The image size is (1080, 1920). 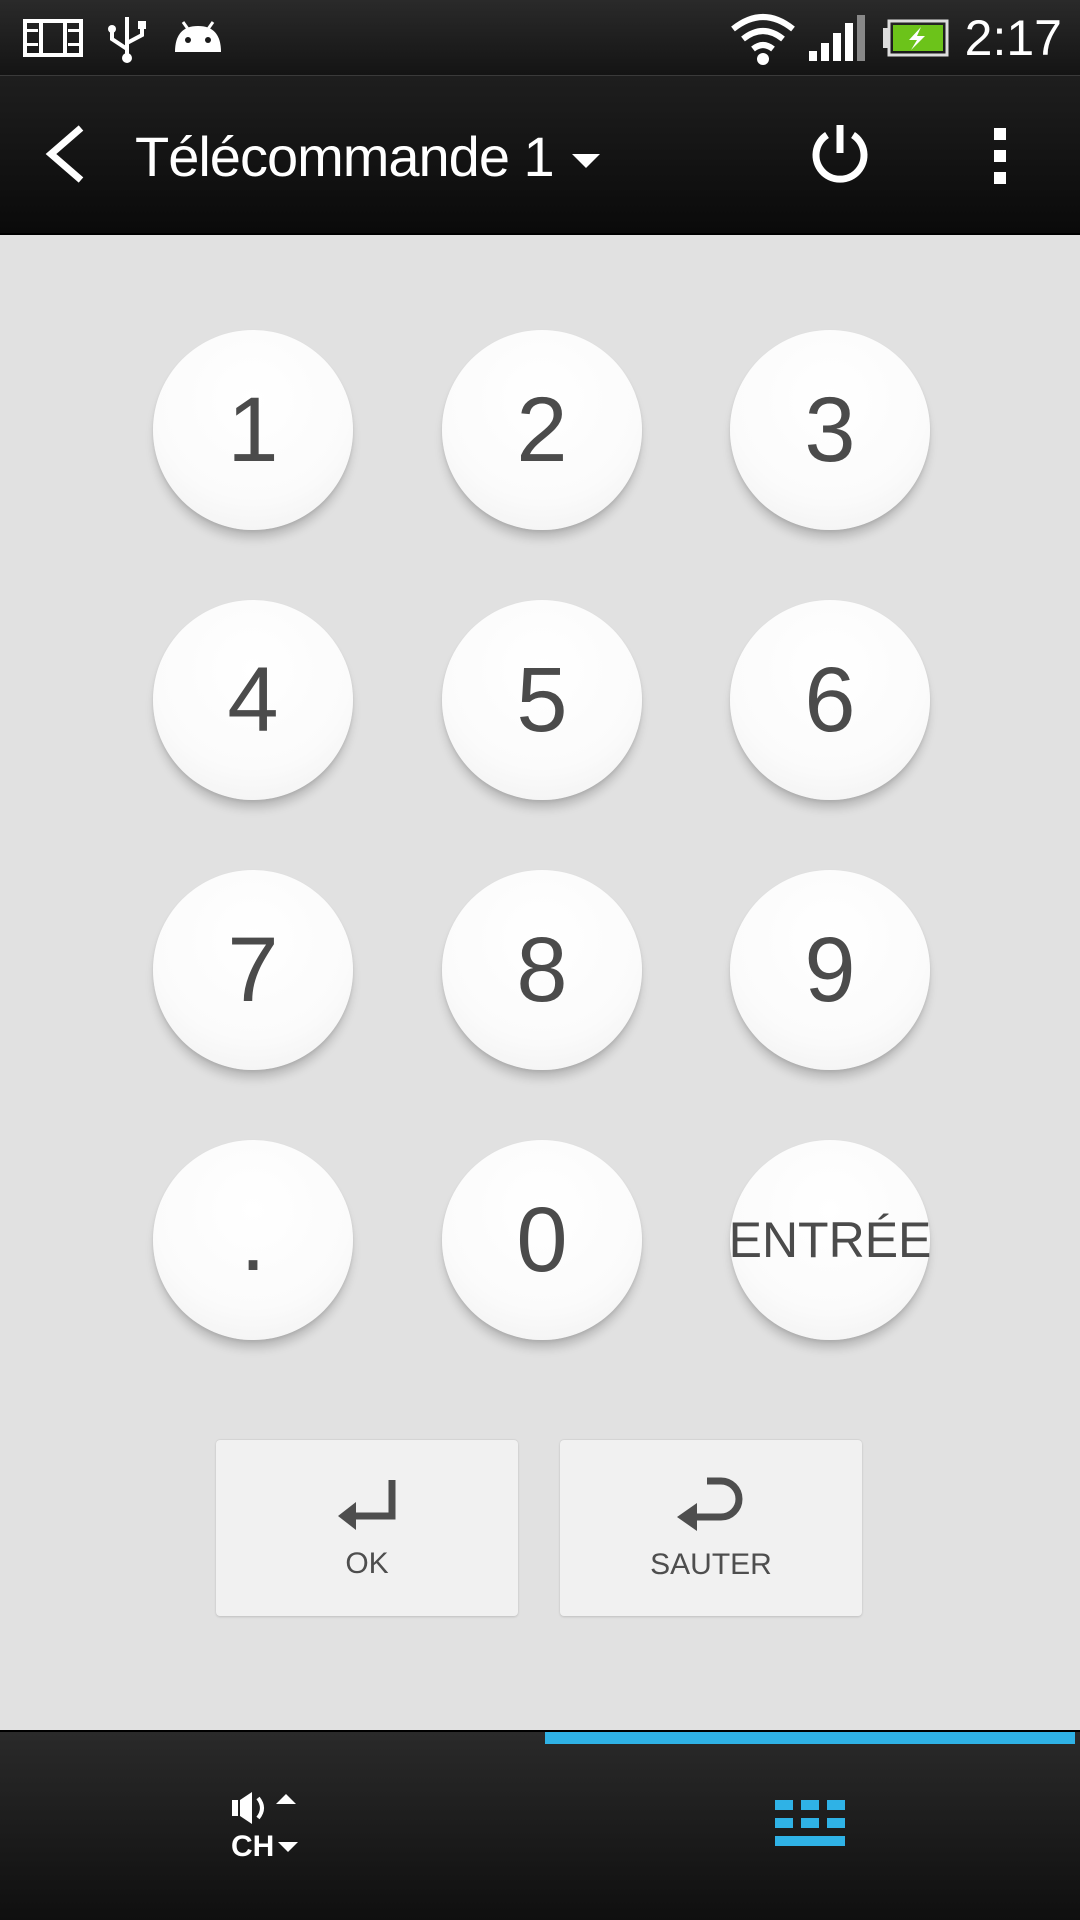 I want to click on skip-button: SAUTER, so click(x=711, y=1528).